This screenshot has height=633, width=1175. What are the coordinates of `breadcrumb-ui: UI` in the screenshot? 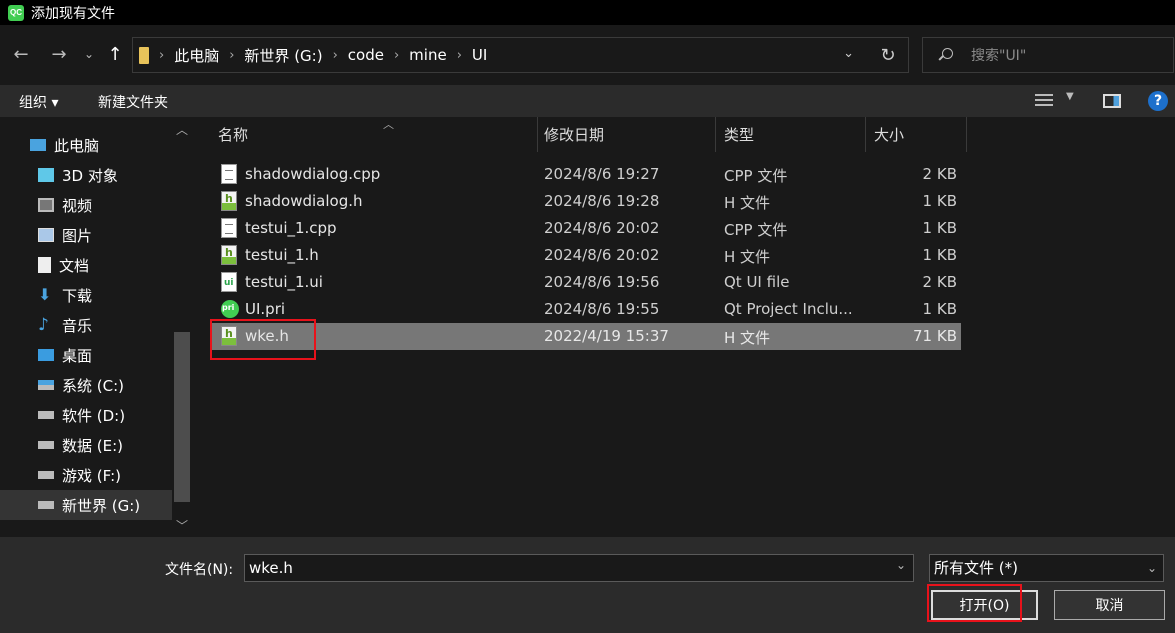 It's located at (479, 55).